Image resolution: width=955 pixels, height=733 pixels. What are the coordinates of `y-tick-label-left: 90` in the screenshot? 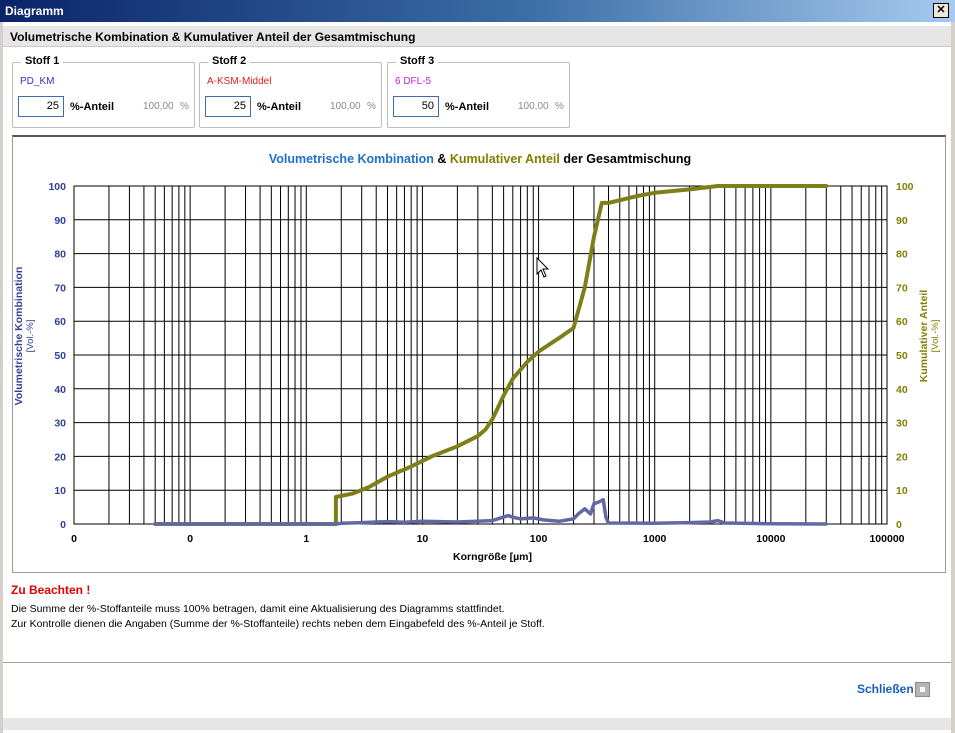 It's located at (60, 221).